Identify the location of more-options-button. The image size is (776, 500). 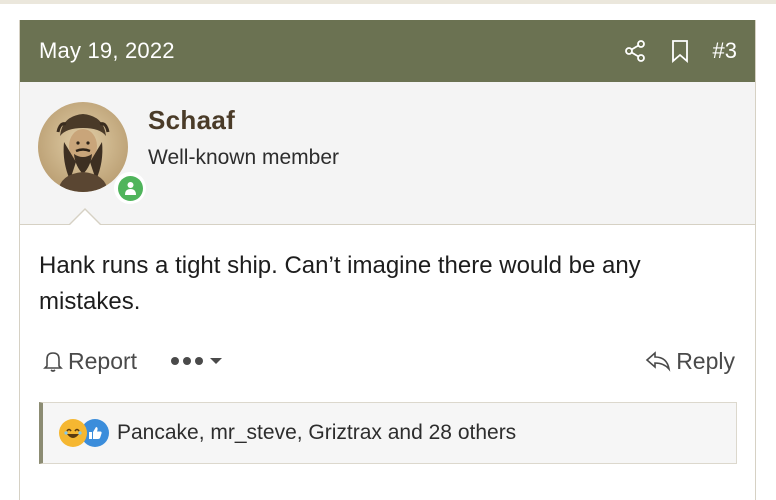
(197, 361).